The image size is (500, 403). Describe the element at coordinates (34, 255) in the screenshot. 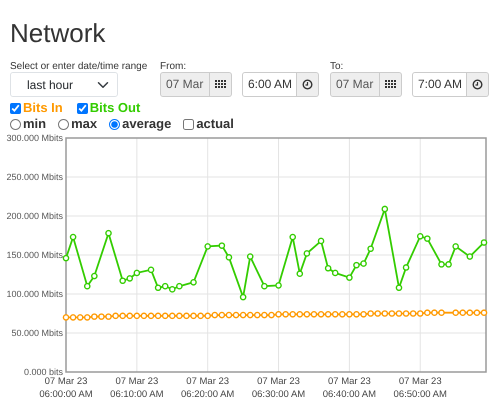

I see `y-tick-label: 150.000 Mbits` at that location.